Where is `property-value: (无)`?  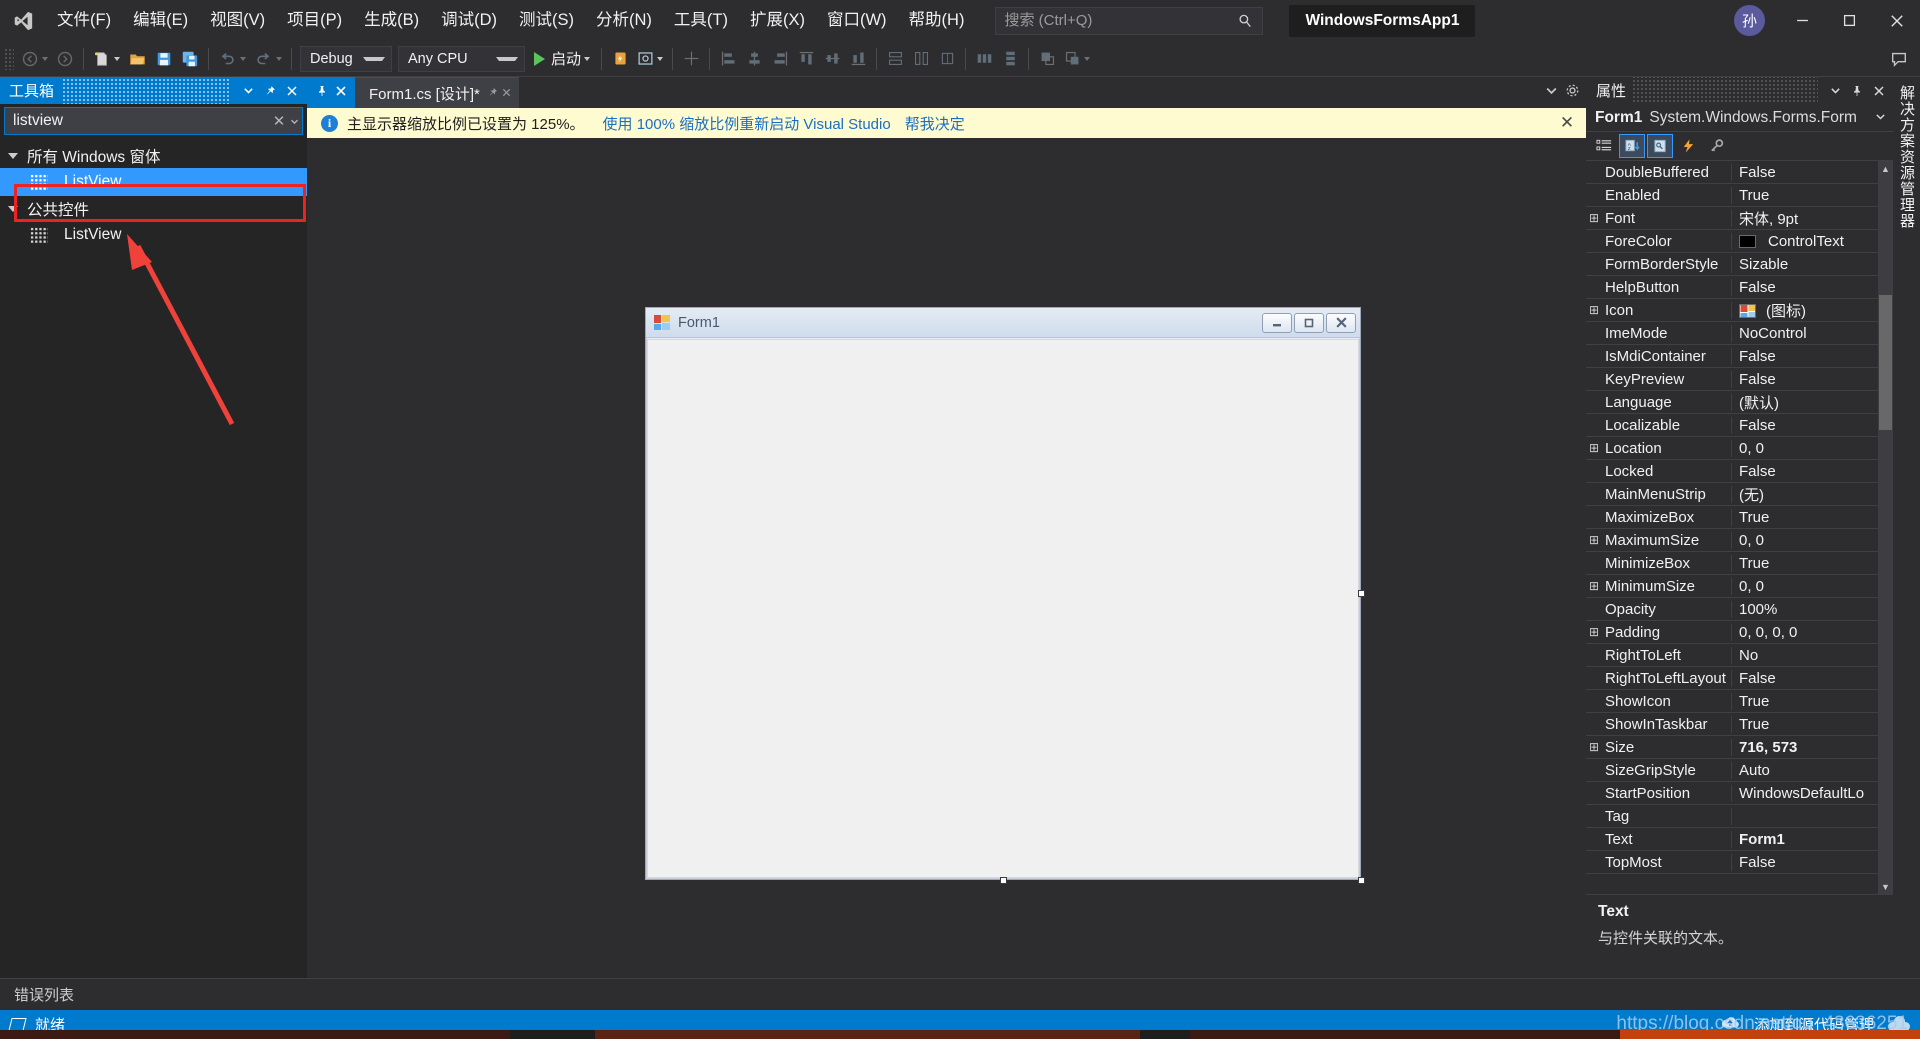
property-value: (无) is located at coordinates (1812, 494).